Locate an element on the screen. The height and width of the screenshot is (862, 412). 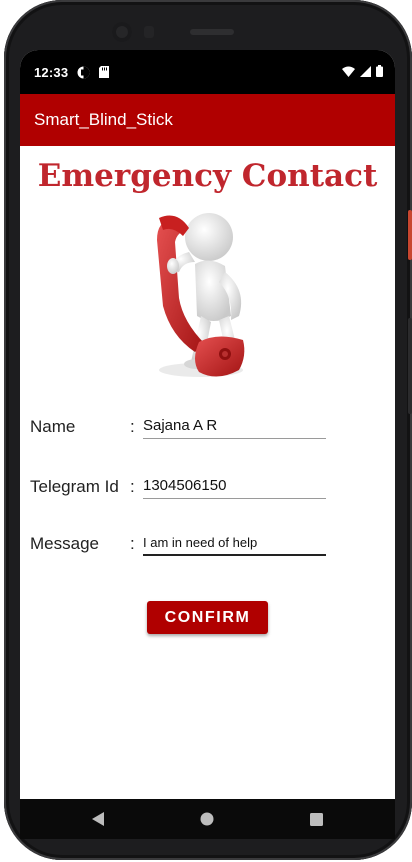
message-colon: : is located at coordinates (132, 543).